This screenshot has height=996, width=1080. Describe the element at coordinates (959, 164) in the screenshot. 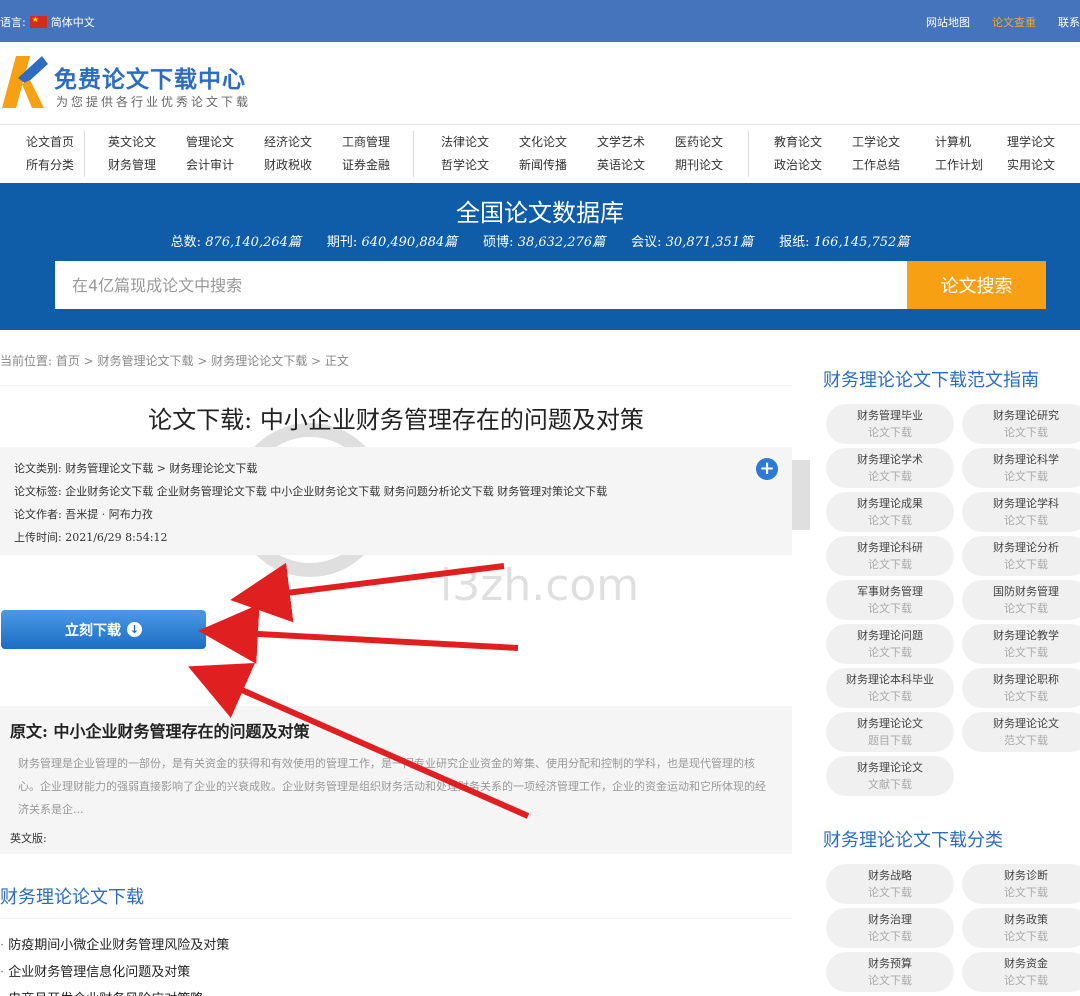

I see `category-link: 工作计划` at that location.